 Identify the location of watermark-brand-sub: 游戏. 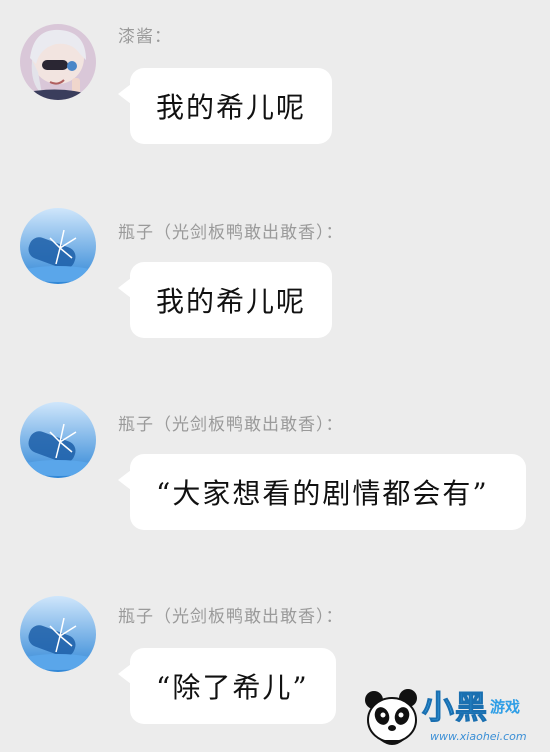
(505, 707).